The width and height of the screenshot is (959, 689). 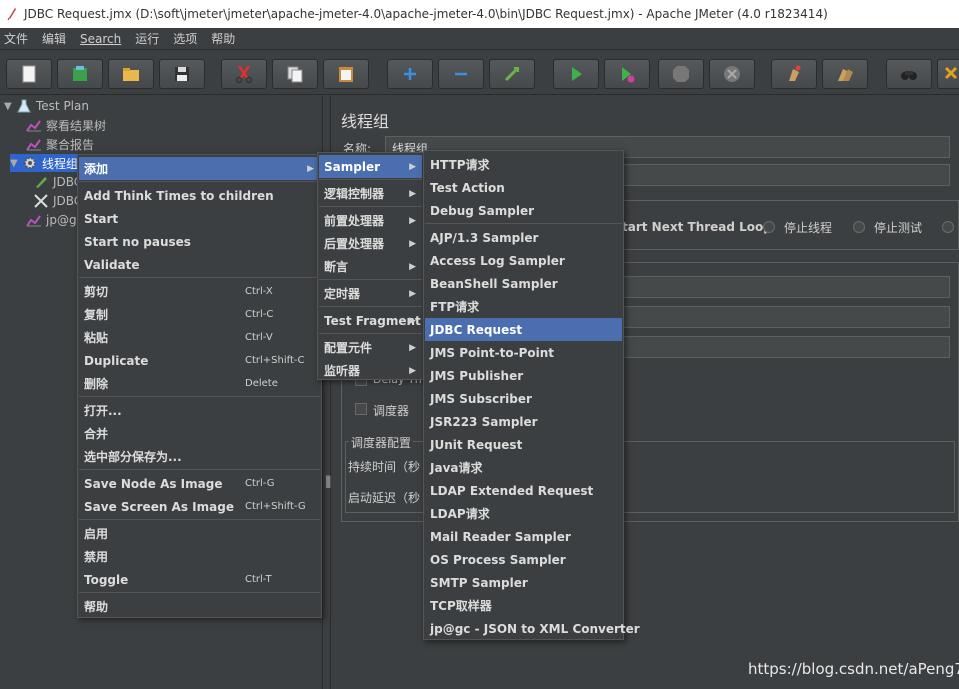 I want to click on tree-node-jdbc-request: JDBC, so click(x=57, y=182).